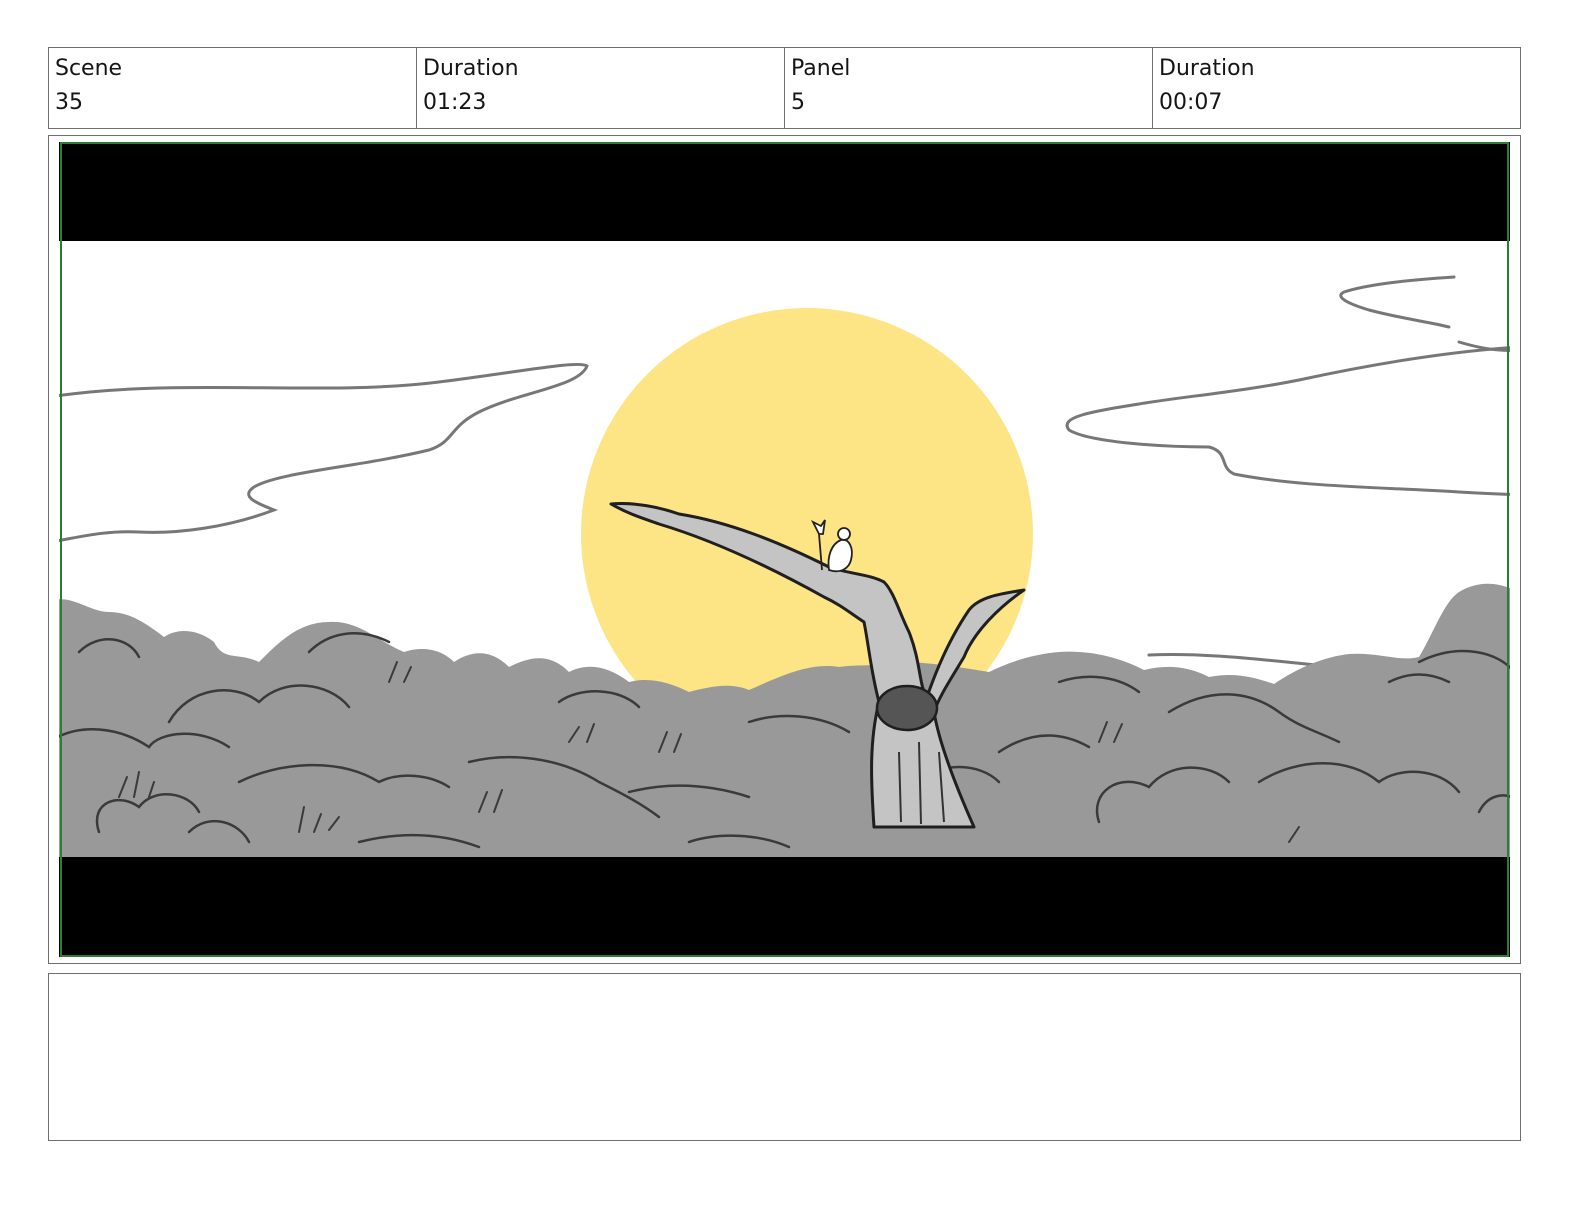 This screenshot has width=1584, height=1224. I want to click on scene-number: 35, so click(69, 102).